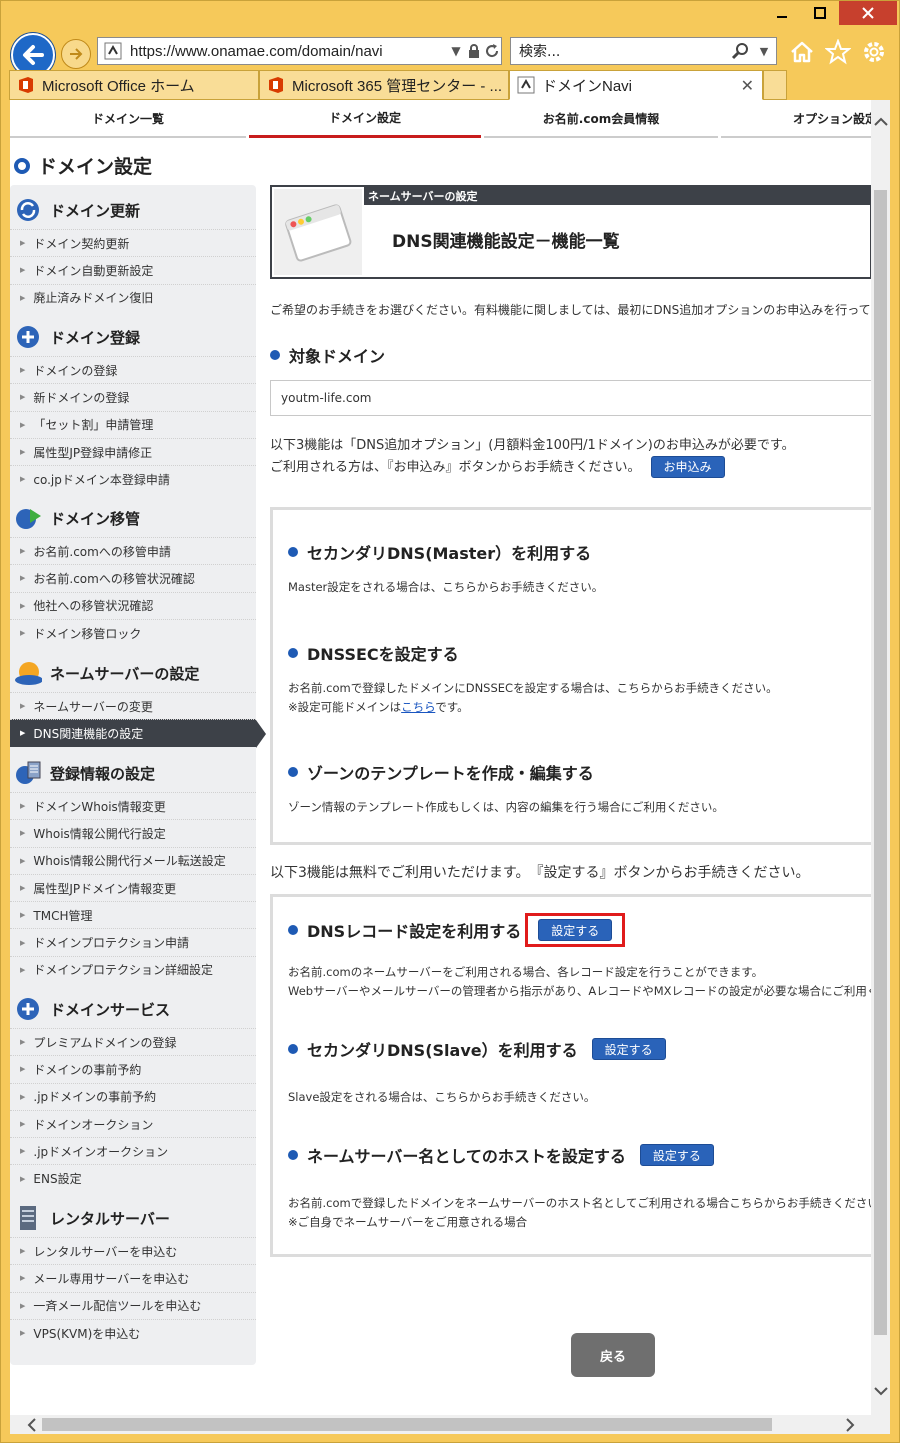 Image resolution: width=900 pixels, height=1443 pixels. Describe the element at coordinates (111, 1278) in the screenshot. I see `sidebar-item-label: メール専用サーバーを申込む` at that location.